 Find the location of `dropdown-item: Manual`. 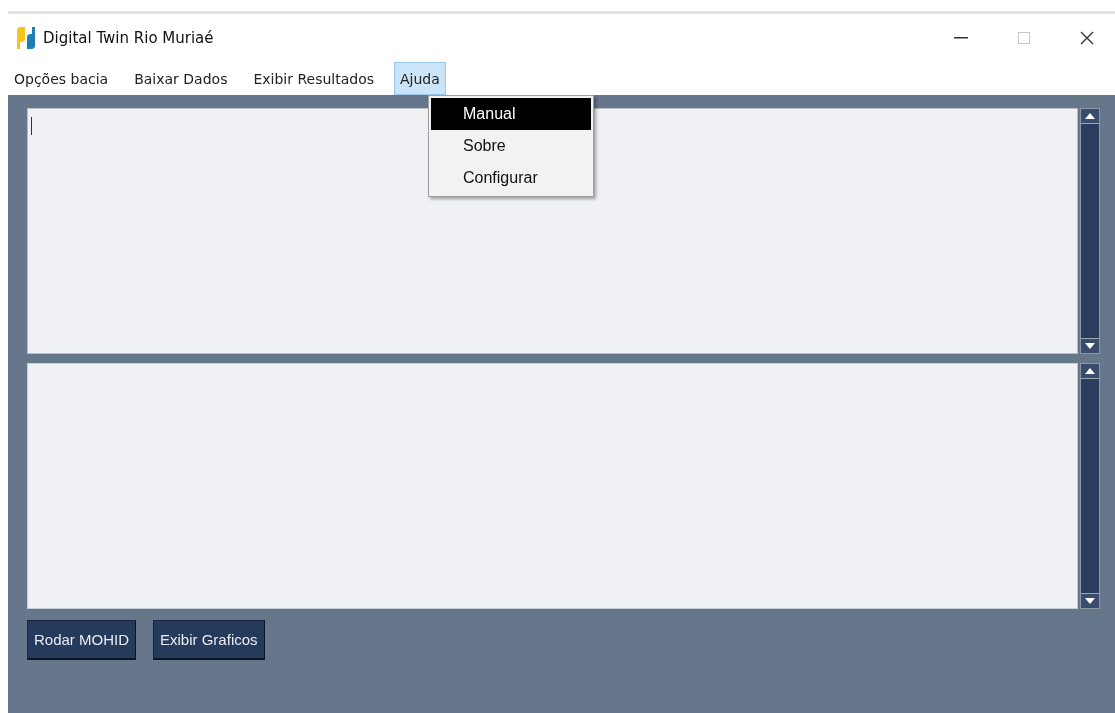

dropdown-item: Manual is located at coordinates (511, 114).